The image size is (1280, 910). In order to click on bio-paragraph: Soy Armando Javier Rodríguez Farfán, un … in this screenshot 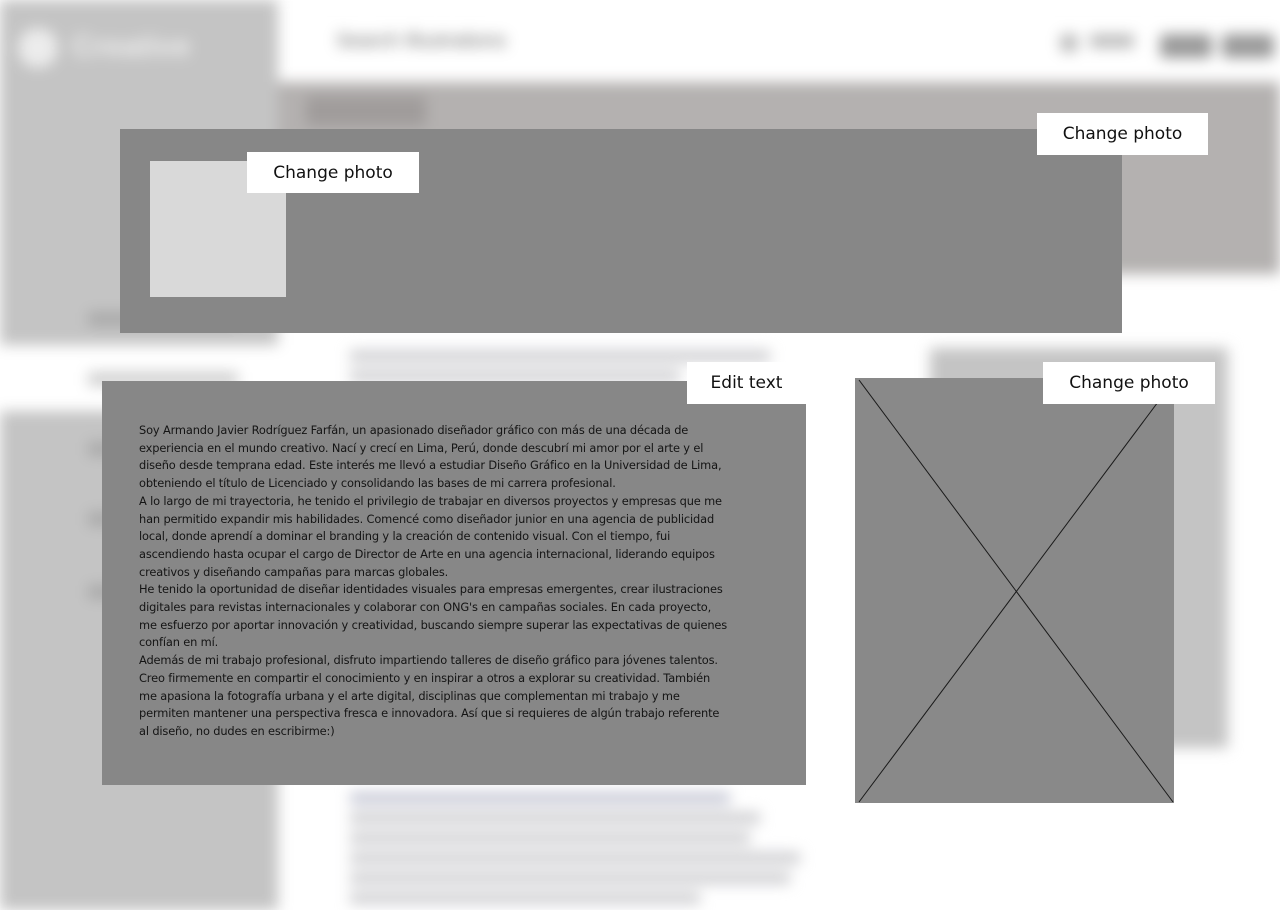, I will do `click(430, 457)`.